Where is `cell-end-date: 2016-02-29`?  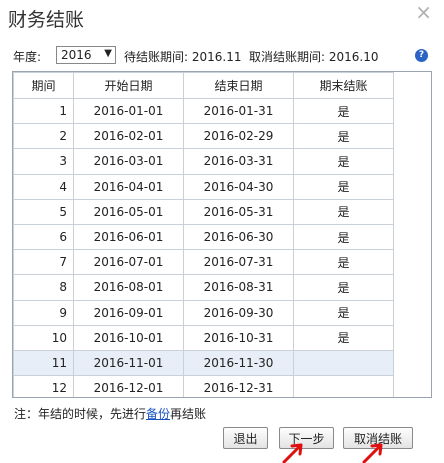 cell-end-date: 2016-02-29 is located at coordinates (238, 136).